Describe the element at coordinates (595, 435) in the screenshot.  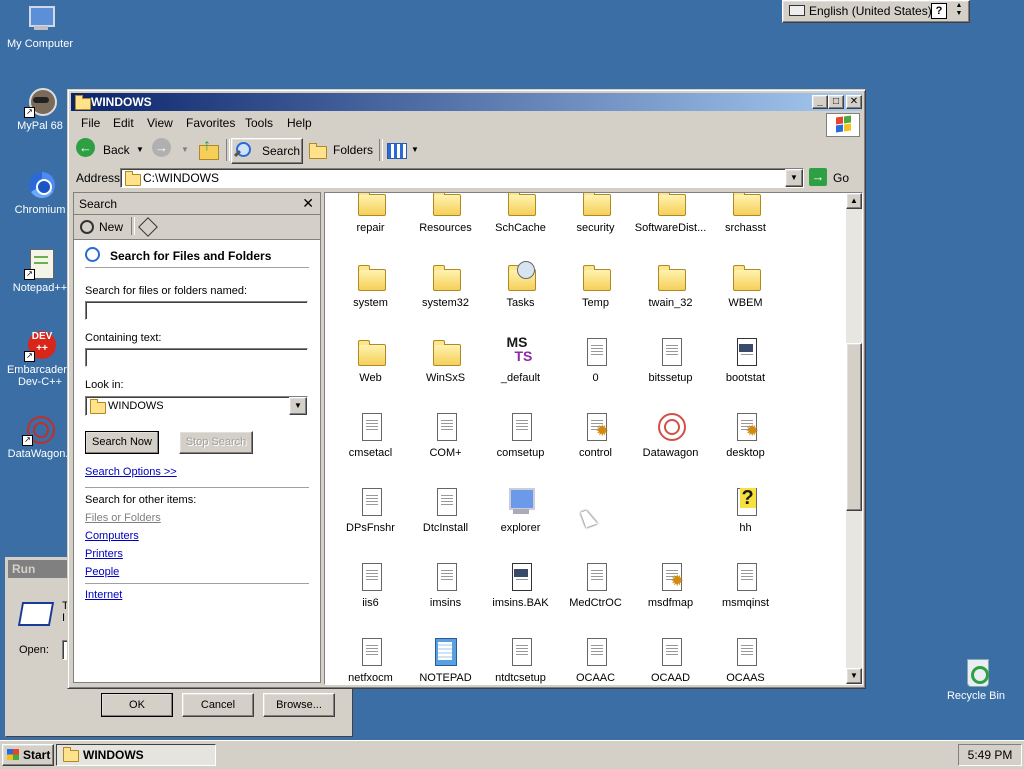
I see `file-item: ✹ control` at that location.